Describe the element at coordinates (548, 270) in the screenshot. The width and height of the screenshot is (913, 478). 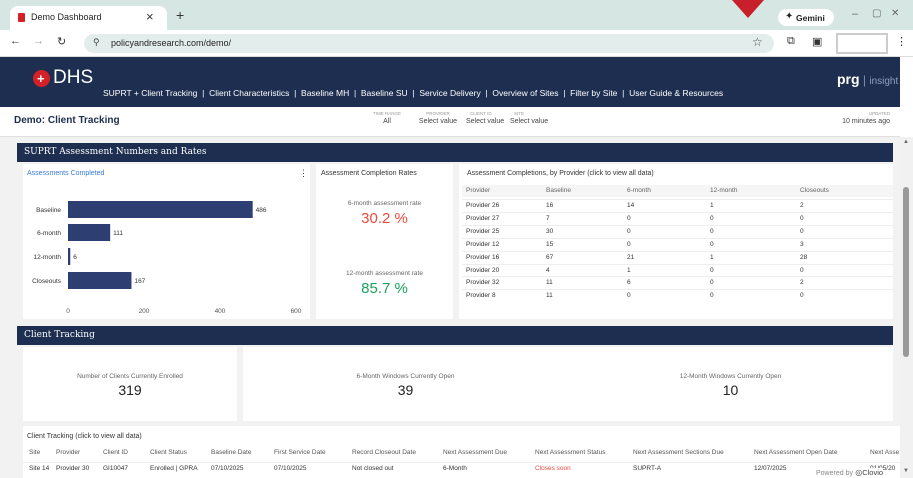
I see `table-cell: 4` at that location.